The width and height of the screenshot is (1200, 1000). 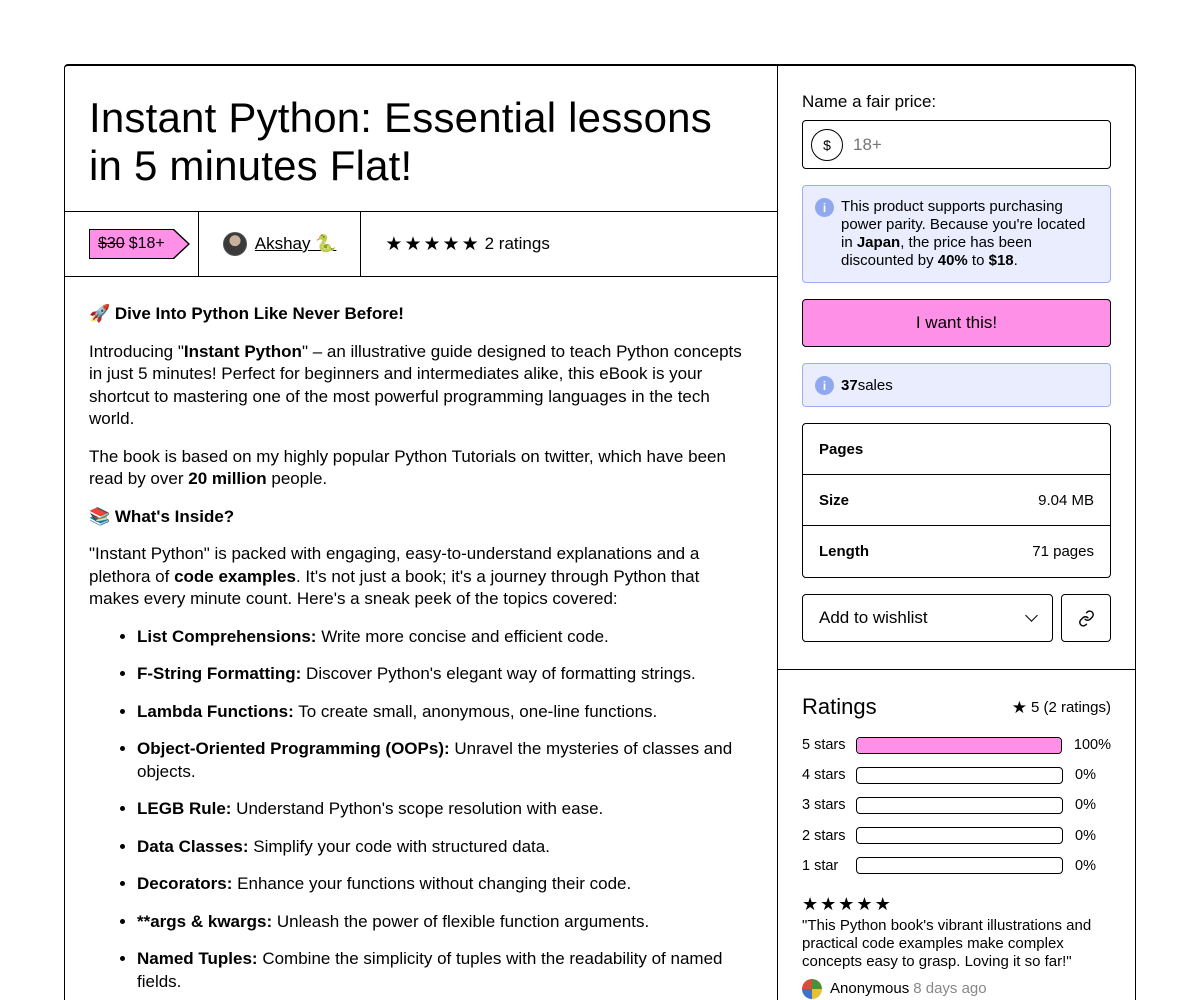 What do you see at coordinates (849, 385) in the screenshot?
I see `sales-count: 37` at bounding box center [849, 385].